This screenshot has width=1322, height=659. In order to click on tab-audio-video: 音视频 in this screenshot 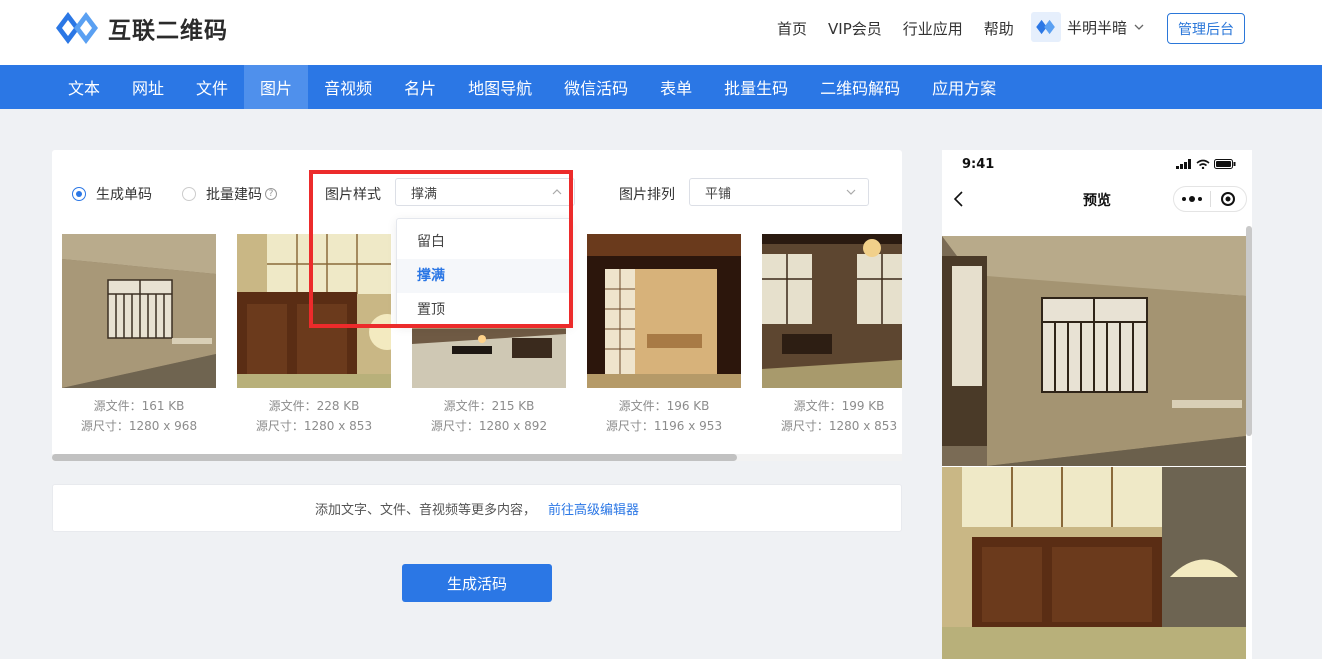, I will do `click(348, 87)`.